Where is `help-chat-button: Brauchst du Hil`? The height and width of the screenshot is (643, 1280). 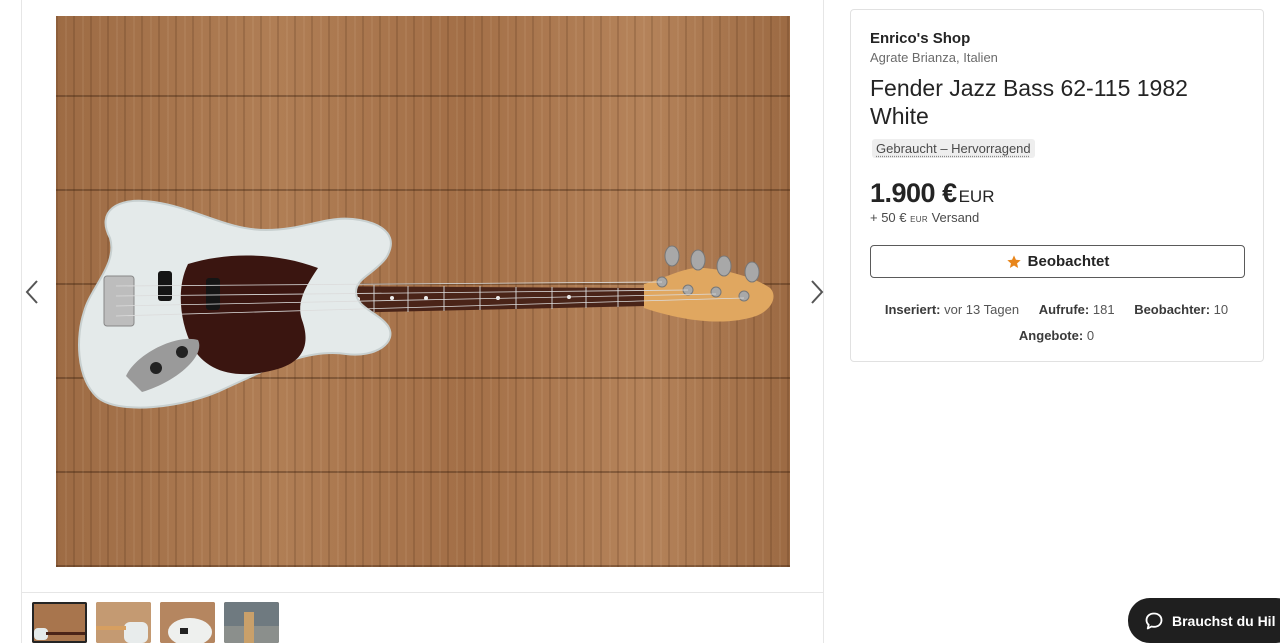
help-chat-button: Brauchst du Hil is located at coordinates (1204, 620).